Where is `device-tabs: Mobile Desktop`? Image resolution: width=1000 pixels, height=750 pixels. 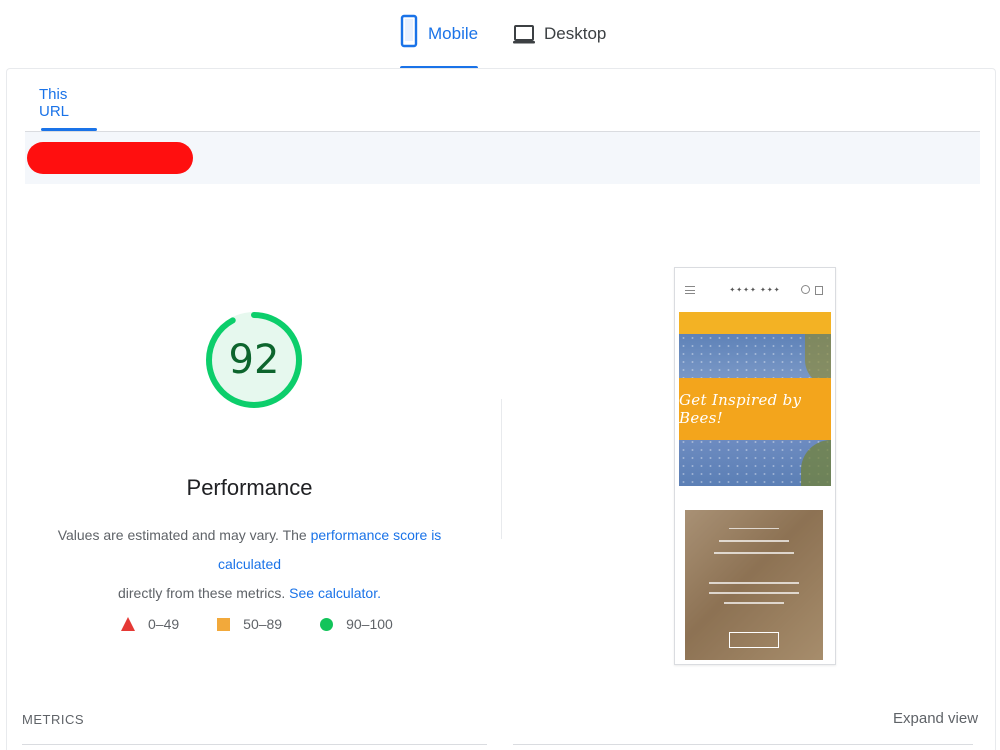 device-tabs: Mobile Desktop is located at coordinates (500, 36).